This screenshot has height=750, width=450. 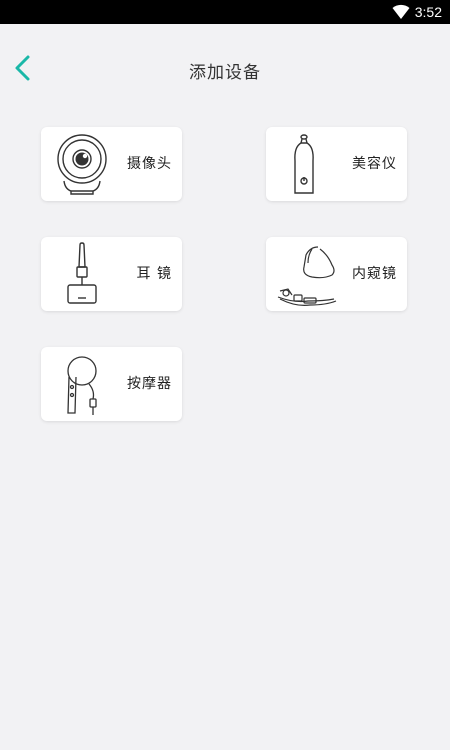 What do you see at coordinates (374, 164) in the screenshot?
I see `device-label-beauty-device: 美容仪` at bounding box center [374, 164].